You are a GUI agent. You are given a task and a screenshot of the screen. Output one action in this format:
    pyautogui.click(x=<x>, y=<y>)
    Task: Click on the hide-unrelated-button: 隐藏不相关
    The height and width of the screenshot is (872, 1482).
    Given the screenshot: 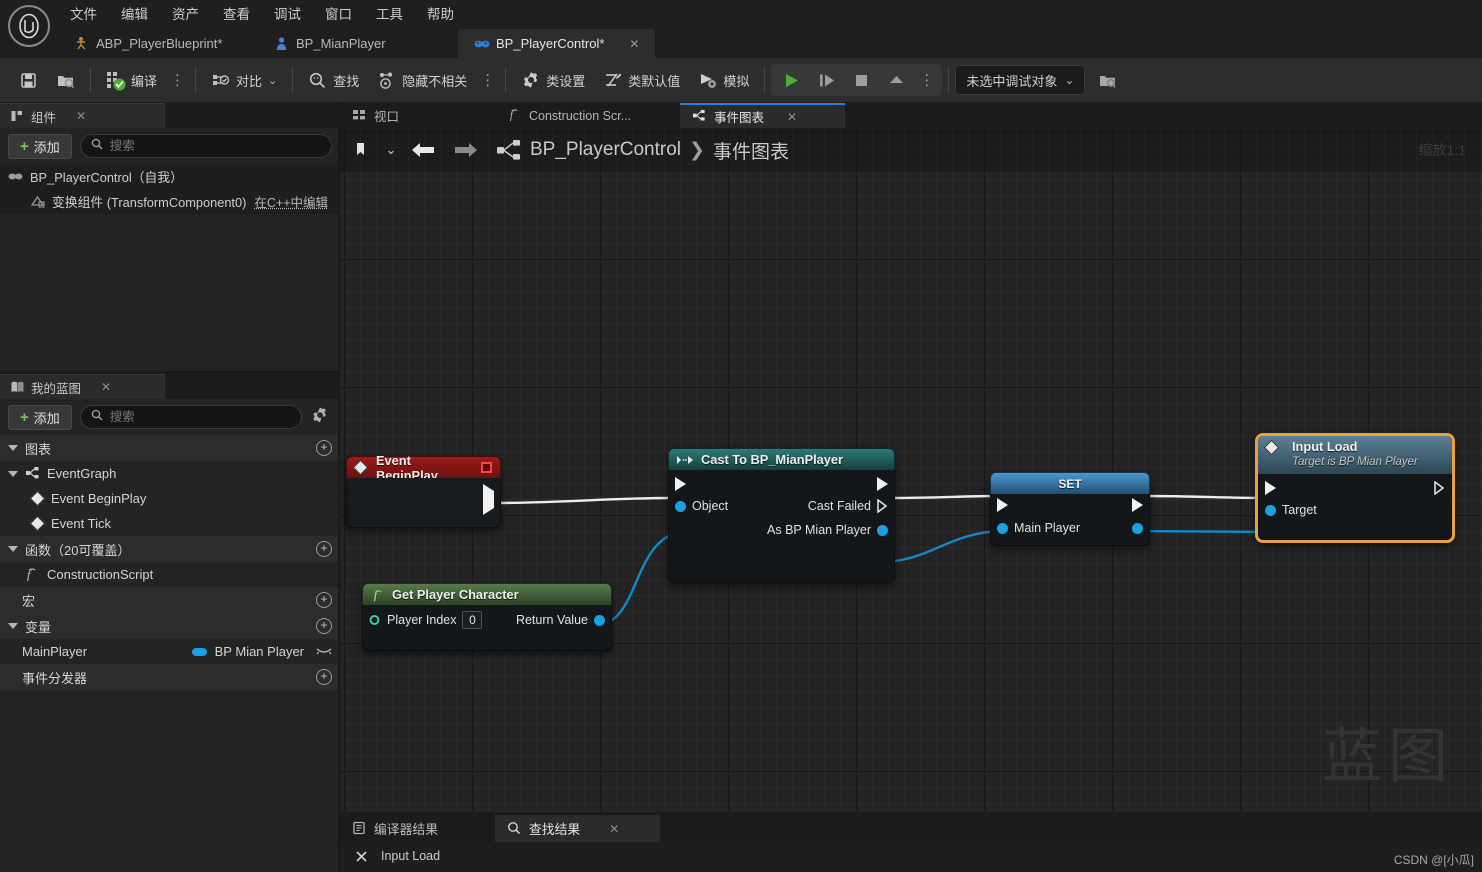 What is the action you would take?
    pyautogui.click(x=422, y=80)
    